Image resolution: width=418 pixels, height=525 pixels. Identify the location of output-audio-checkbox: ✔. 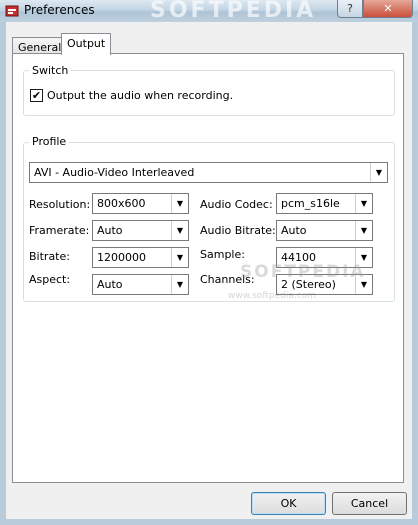
(36, 95).